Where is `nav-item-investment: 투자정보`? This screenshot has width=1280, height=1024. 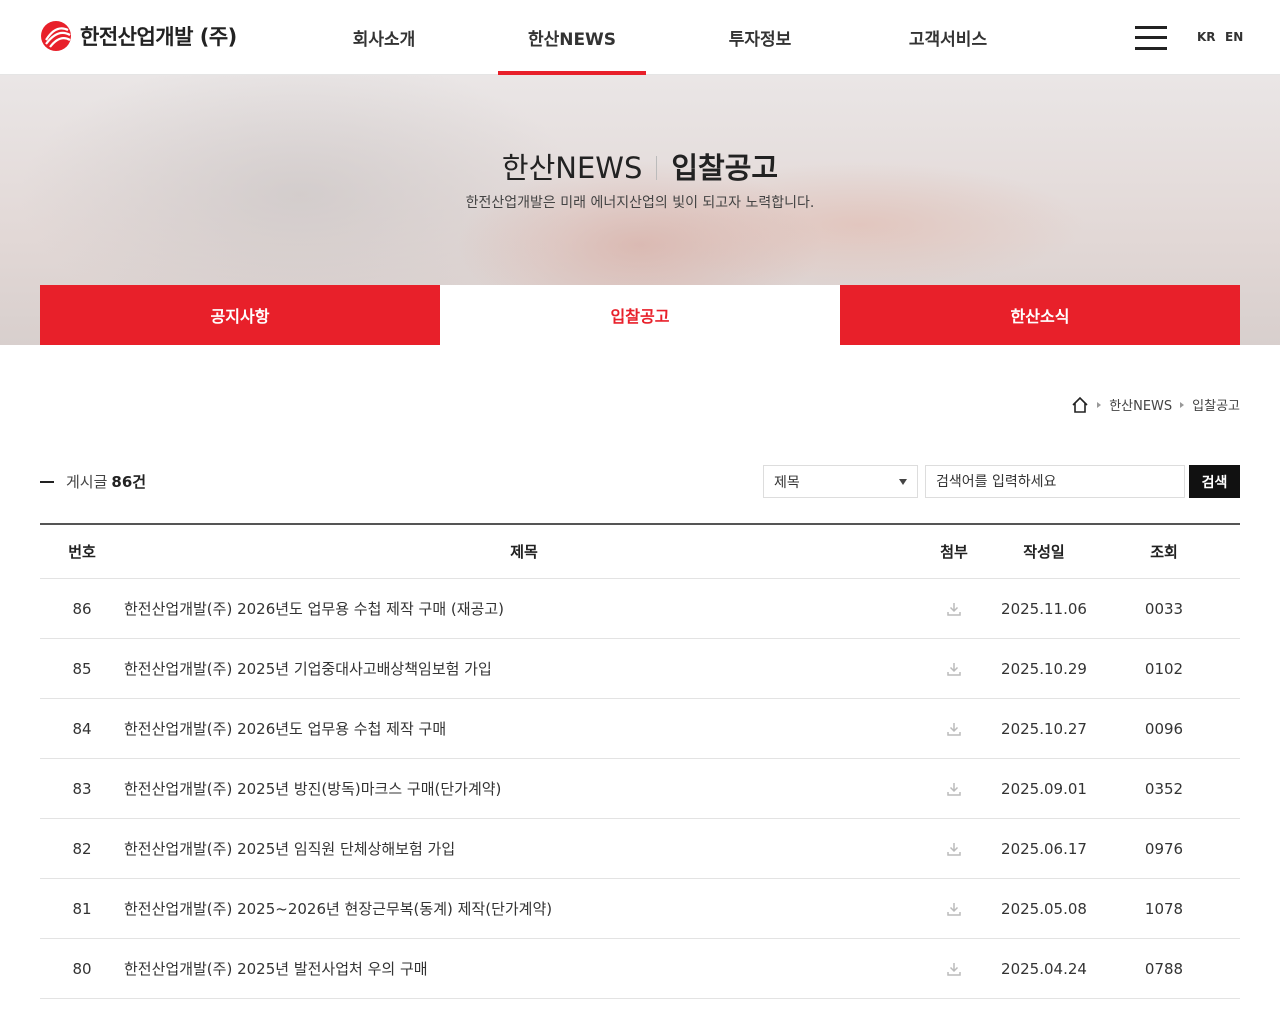
nav-item-investment: 투자정보 is located at coordinates (760, 37).